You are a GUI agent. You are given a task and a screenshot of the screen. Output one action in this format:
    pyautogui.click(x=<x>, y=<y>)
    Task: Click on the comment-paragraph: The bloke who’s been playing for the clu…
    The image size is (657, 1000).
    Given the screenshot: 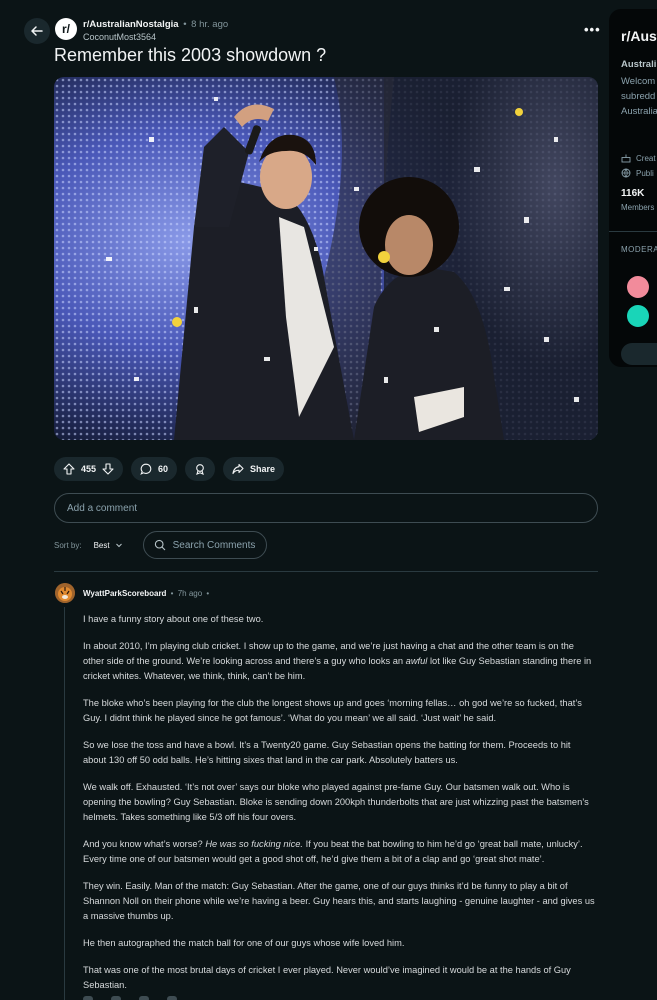 What is the action you would take?
    pyautogui.click(x=332, y=710)
    